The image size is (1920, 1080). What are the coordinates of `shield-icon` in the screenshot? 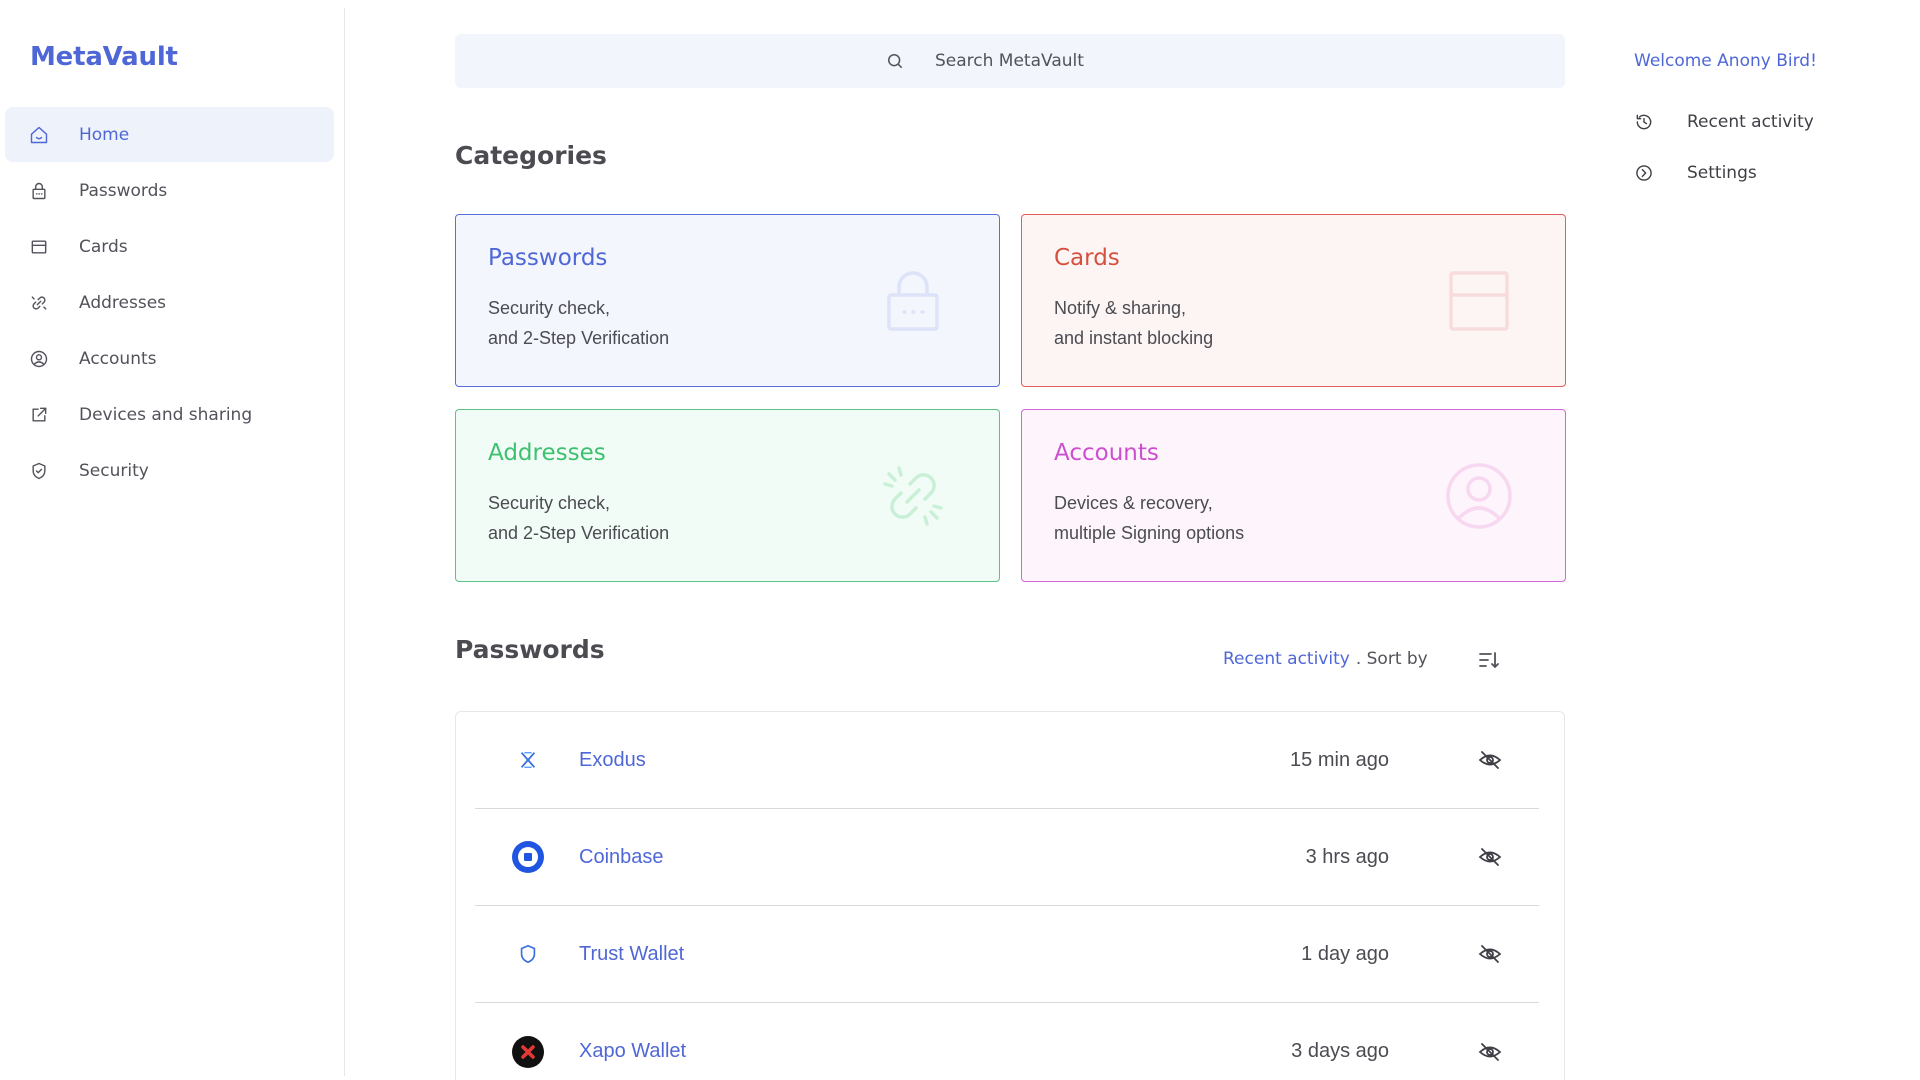 It's located at (39, 471).